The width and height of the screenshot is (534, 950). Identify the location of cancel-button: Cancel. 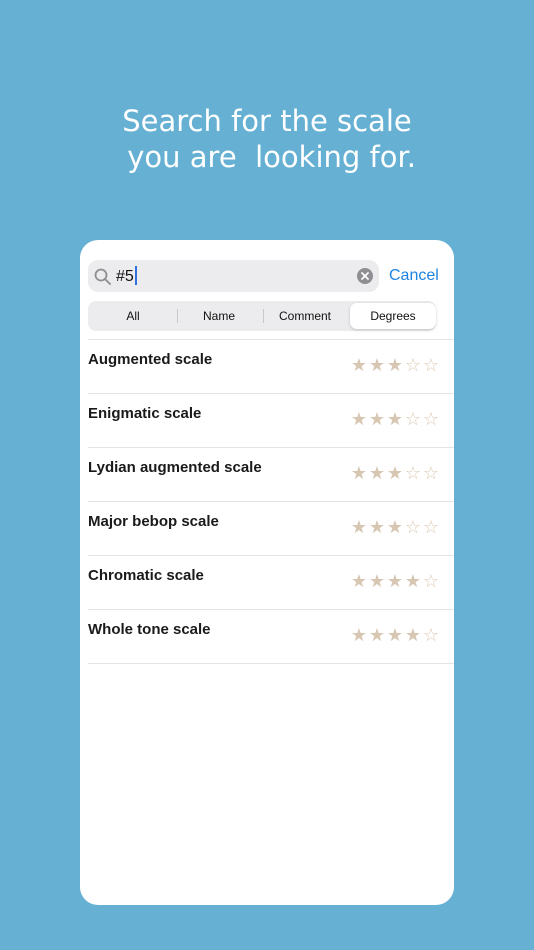
(414, 276).